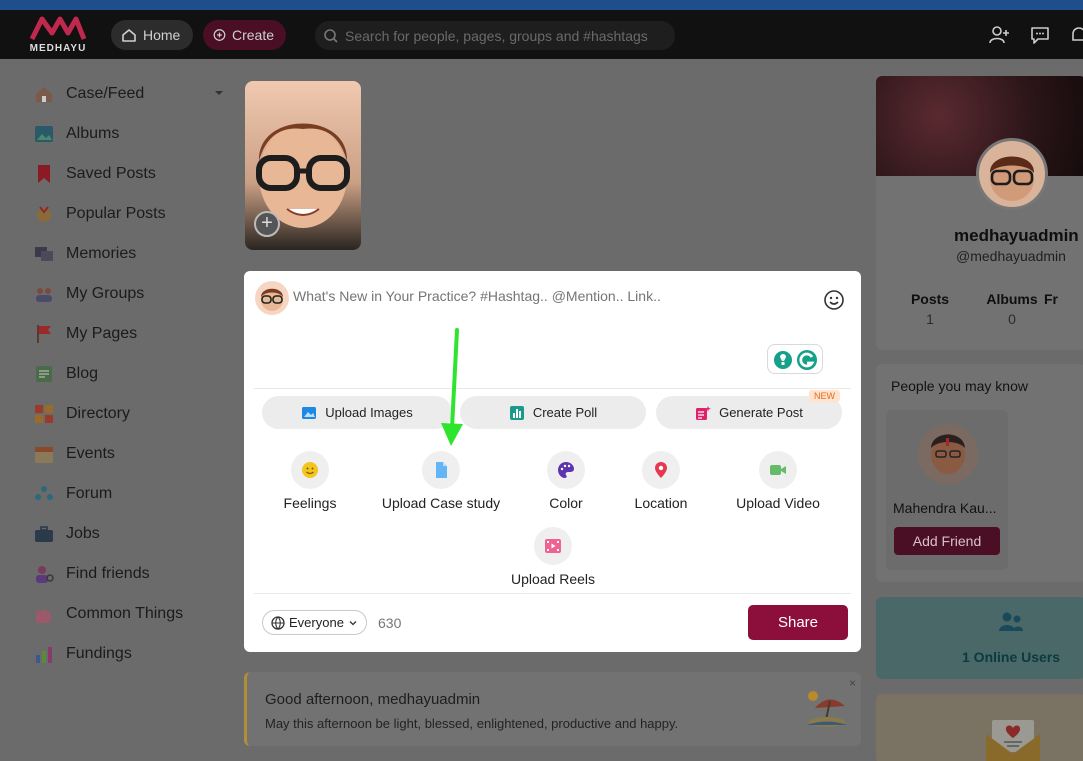 The image size is (1083, 761). I want to click on create-poll-button: Create Poll, so click(553, 412).